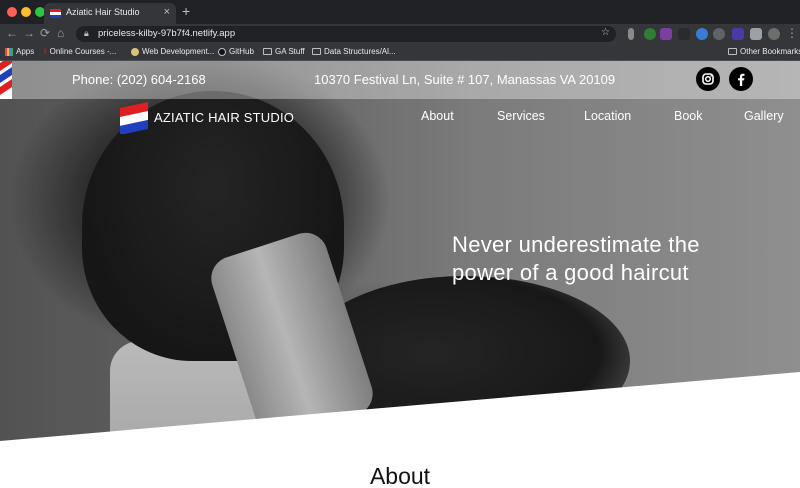  I want to click on facebook-icon, so click(741, 79).